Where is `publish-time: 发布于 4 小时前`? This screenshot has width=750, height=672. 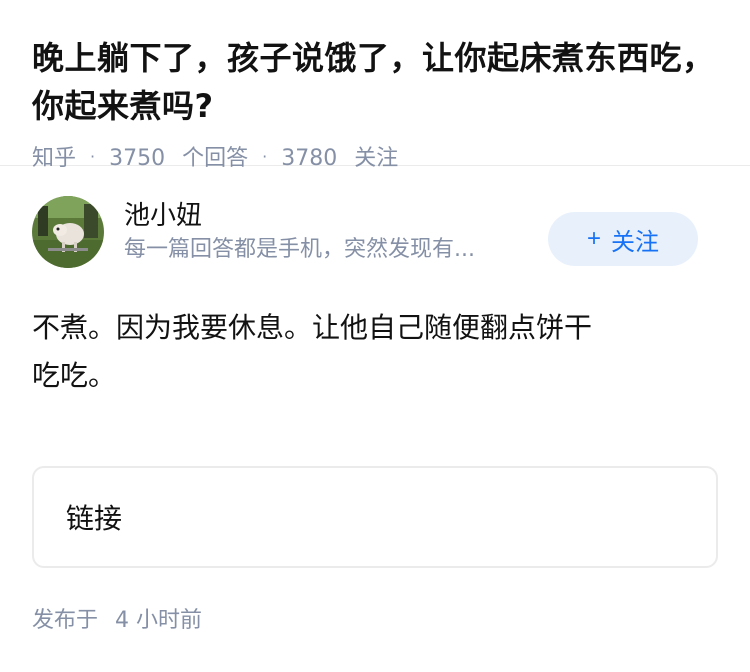 publish-time: 发布于 4 小时前 is located at coordinates (117, 618).